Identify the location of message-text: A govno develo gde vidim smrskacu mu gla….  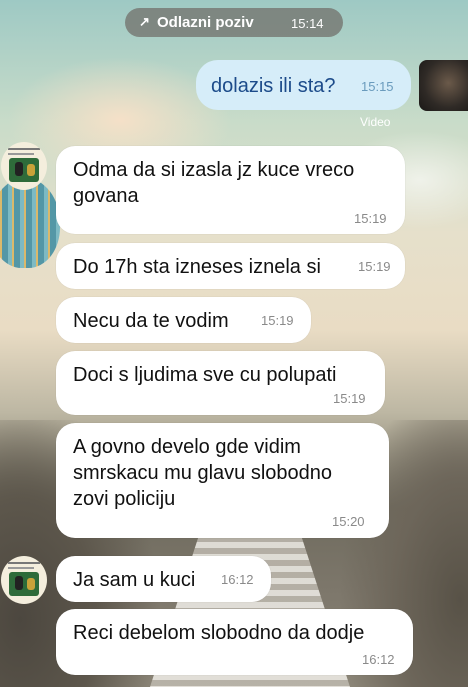
(203, 473).